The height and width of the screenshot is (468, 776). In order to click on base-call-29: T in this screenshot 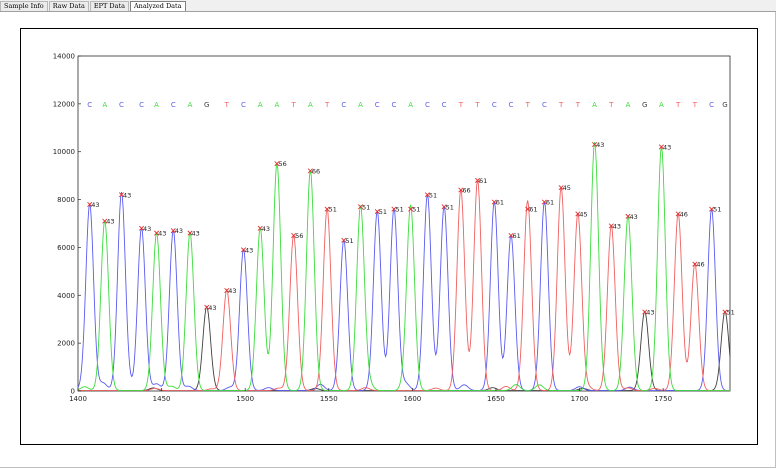, I will do `click(578, 105)`.